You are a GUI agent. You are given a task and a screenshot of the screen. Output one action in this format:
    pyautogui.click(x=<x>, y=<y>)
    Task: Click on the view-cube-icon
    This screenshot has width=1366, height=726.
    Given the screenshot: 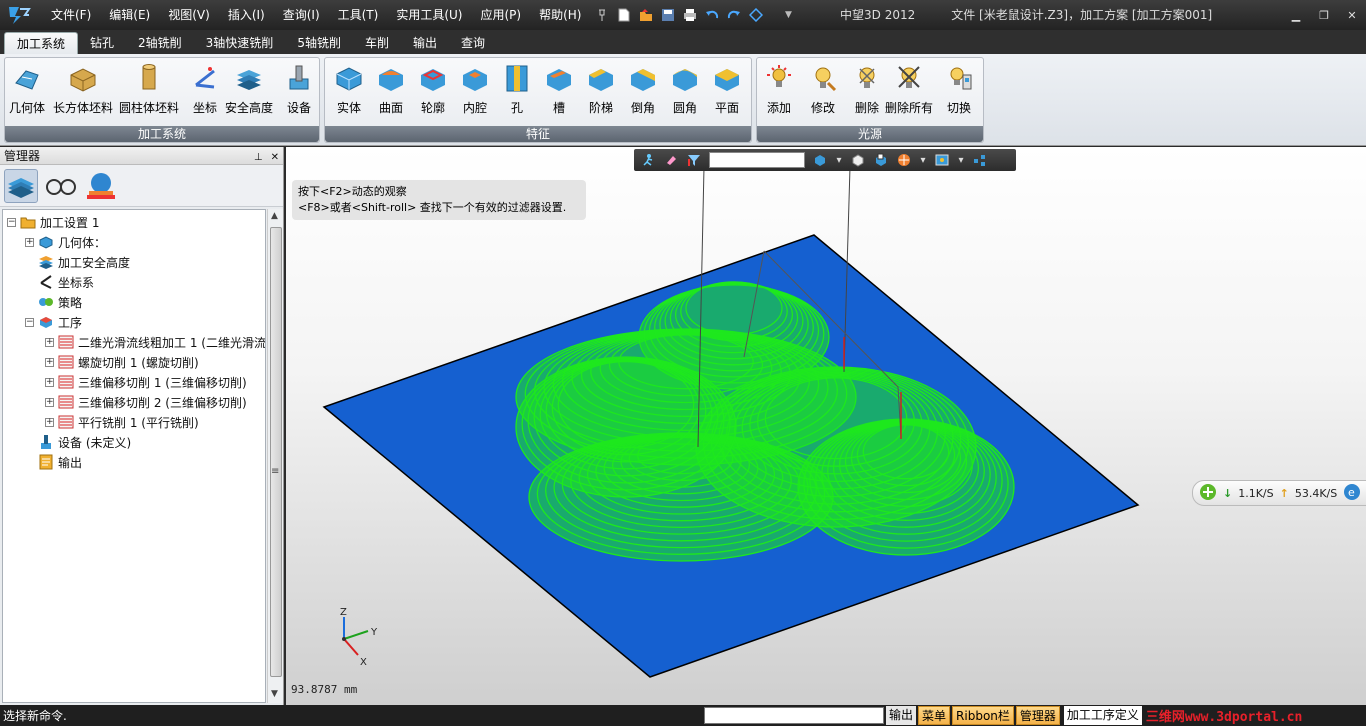 What is the action you would take?
    pyautogui.click(x=881, y=160)
    